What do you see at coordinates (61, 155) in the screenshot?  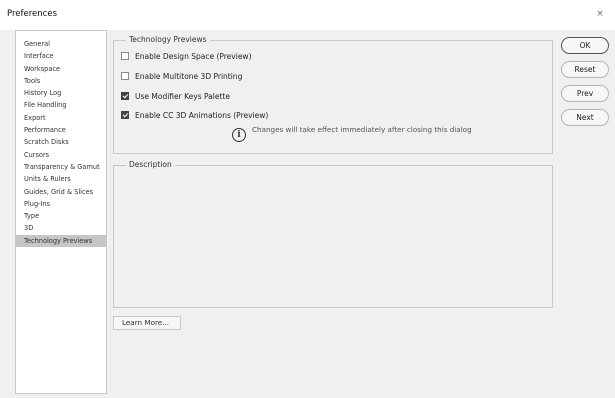 I see `sidebar-item-cursors: Cursors` at bounding box center [61, 155].